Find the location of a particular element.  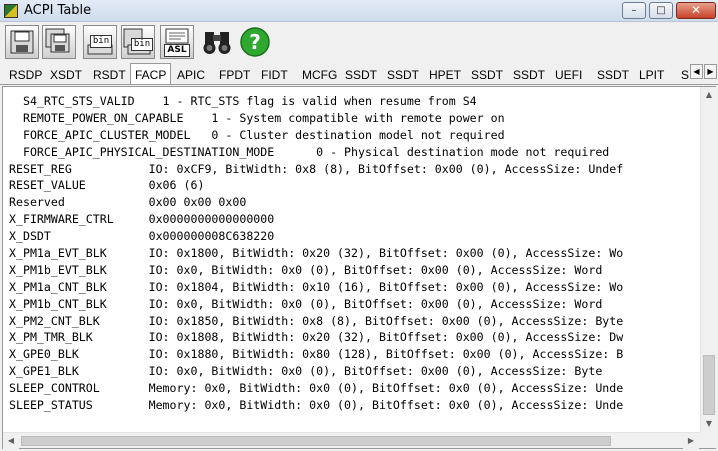

vertical-scrollbar: ▲ ▼ is located at coordinates (708, 259).